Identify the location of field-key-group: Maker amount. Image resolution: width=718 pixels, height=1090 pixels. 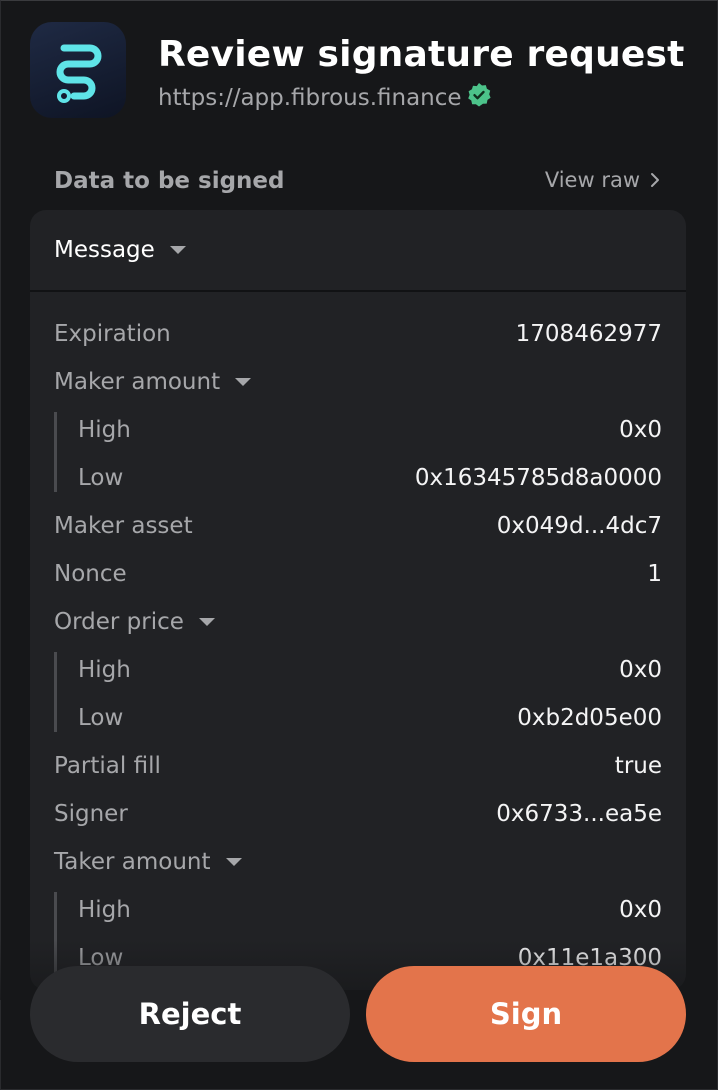
(153, 382).